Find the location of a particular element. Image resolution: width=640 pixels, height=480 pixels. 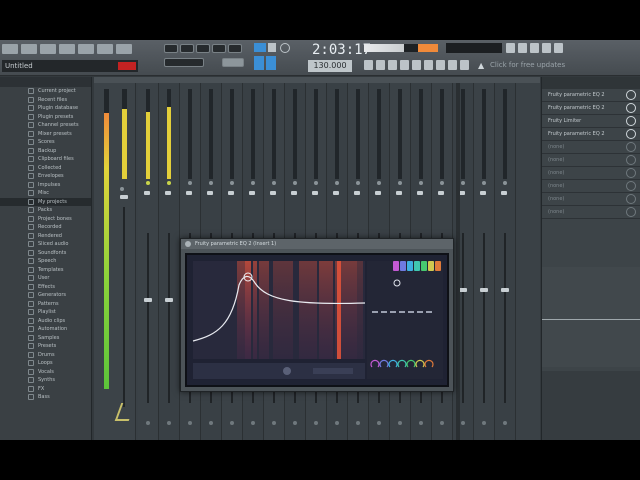

play-button is located at coordinates (187, 48).